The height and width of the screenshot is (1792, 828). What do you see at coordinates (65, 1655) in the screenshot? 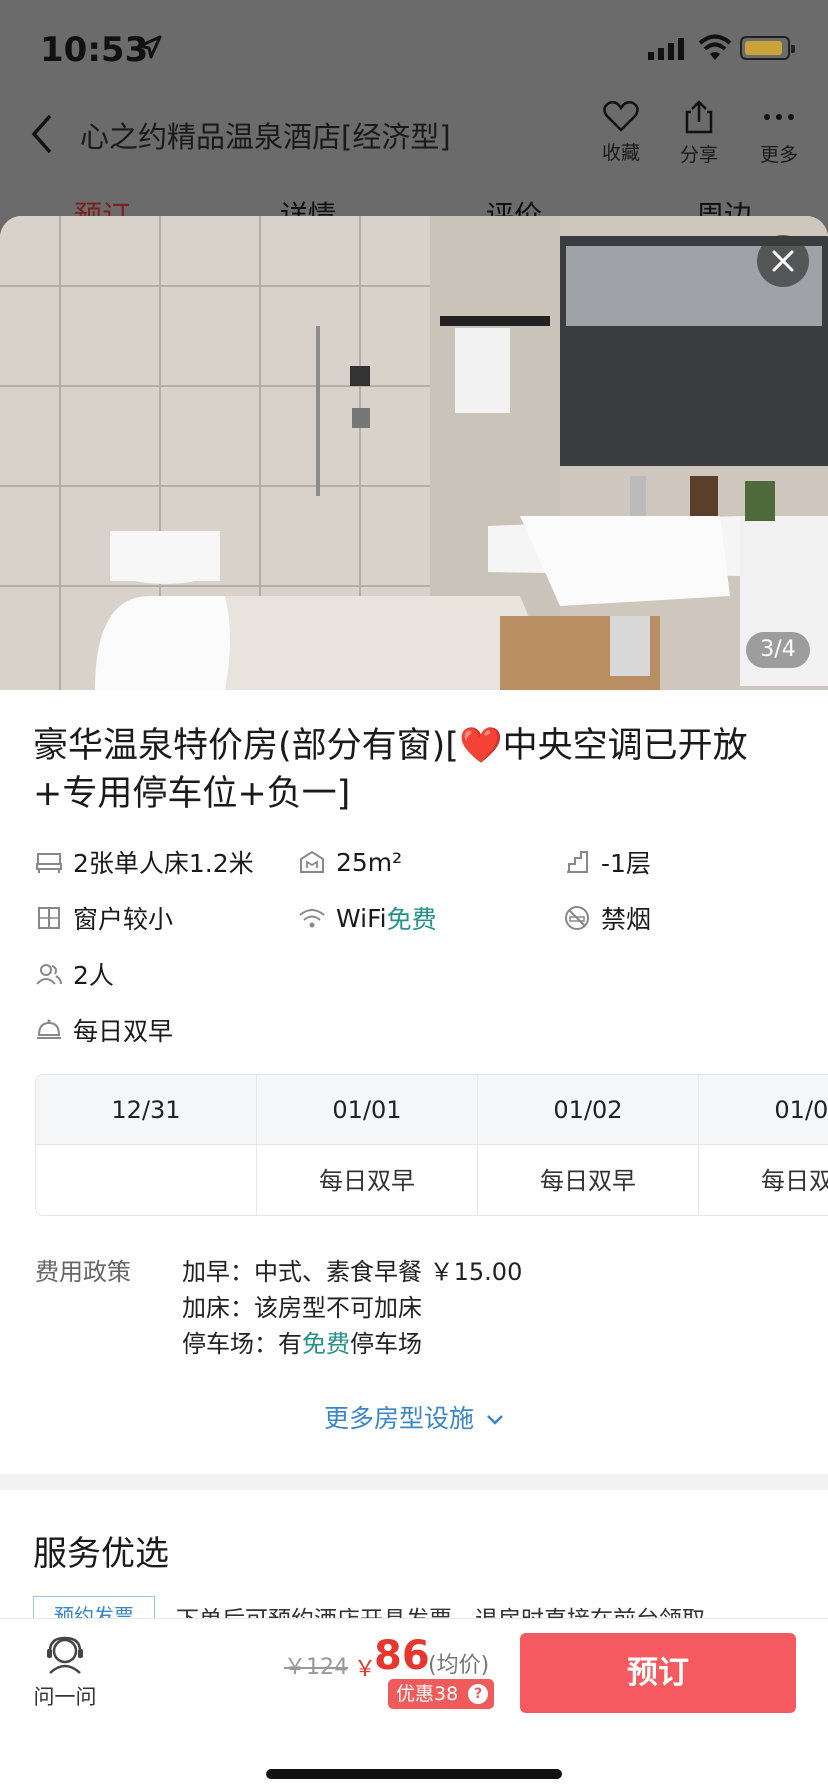
I see `ask-icon` at bounding box center [65, 1655].